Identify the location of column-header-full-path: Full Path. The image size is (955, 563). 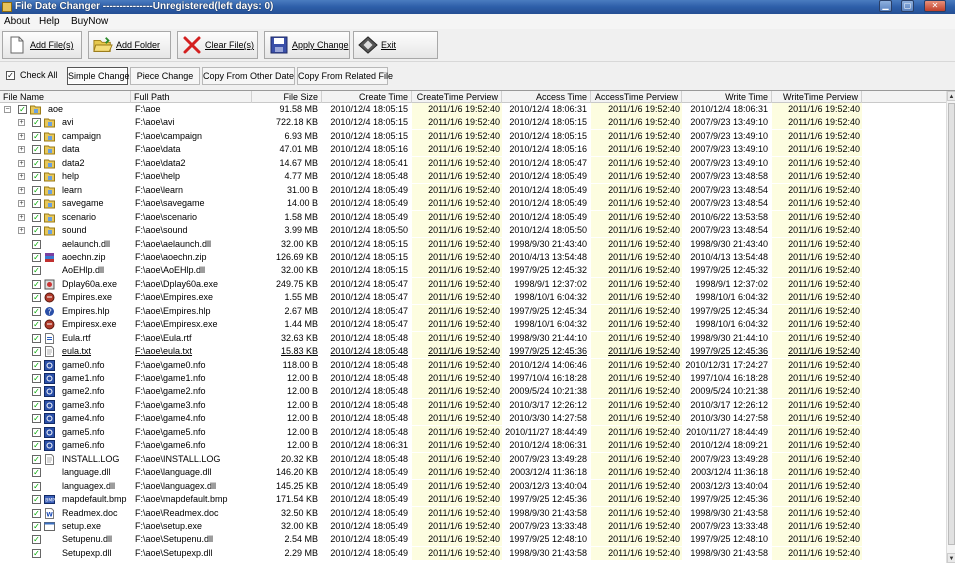
(191, 97).